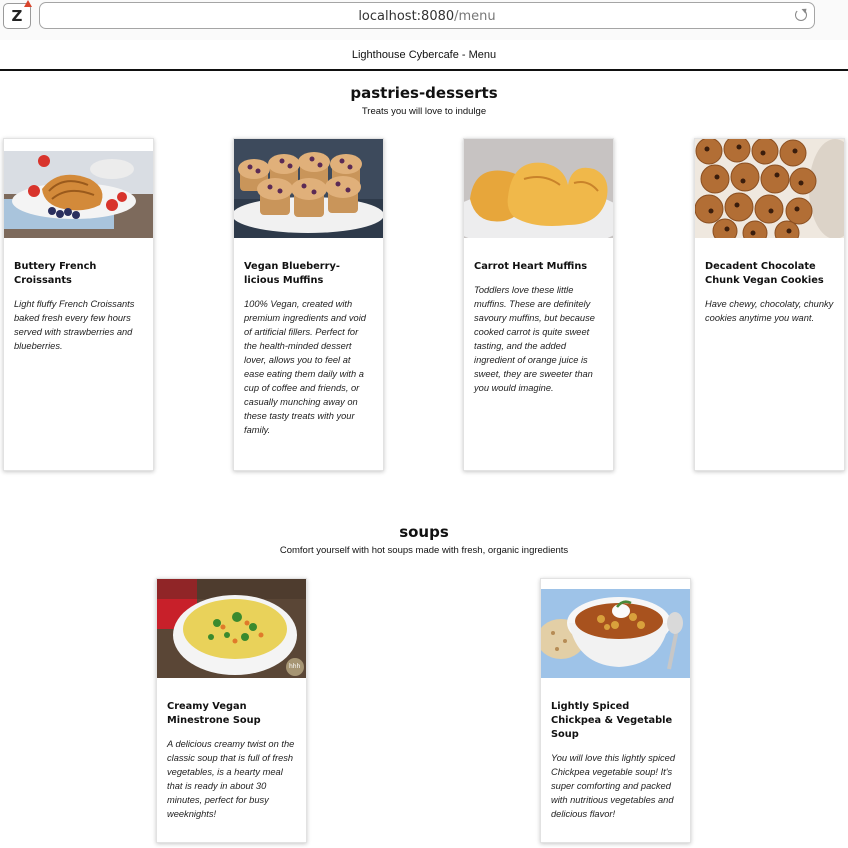 The width and height of the screenshot is (848, 848). Describe the element at coordinates (28, 3) in the screenshot. I see `warning-badge-icon` at that location.